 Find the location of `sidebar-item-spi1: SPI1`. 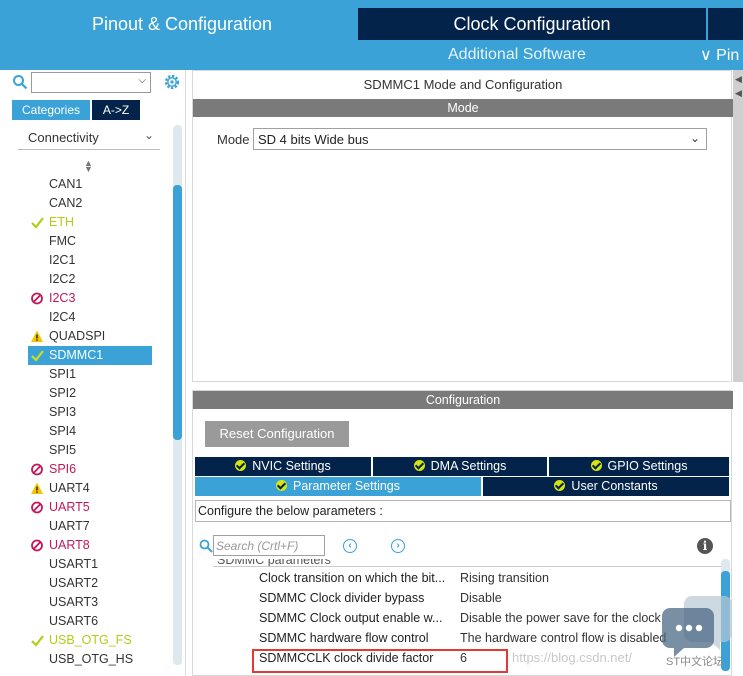

sidebar-item-spi1: SPI1 is located at coordinates (90, 374).